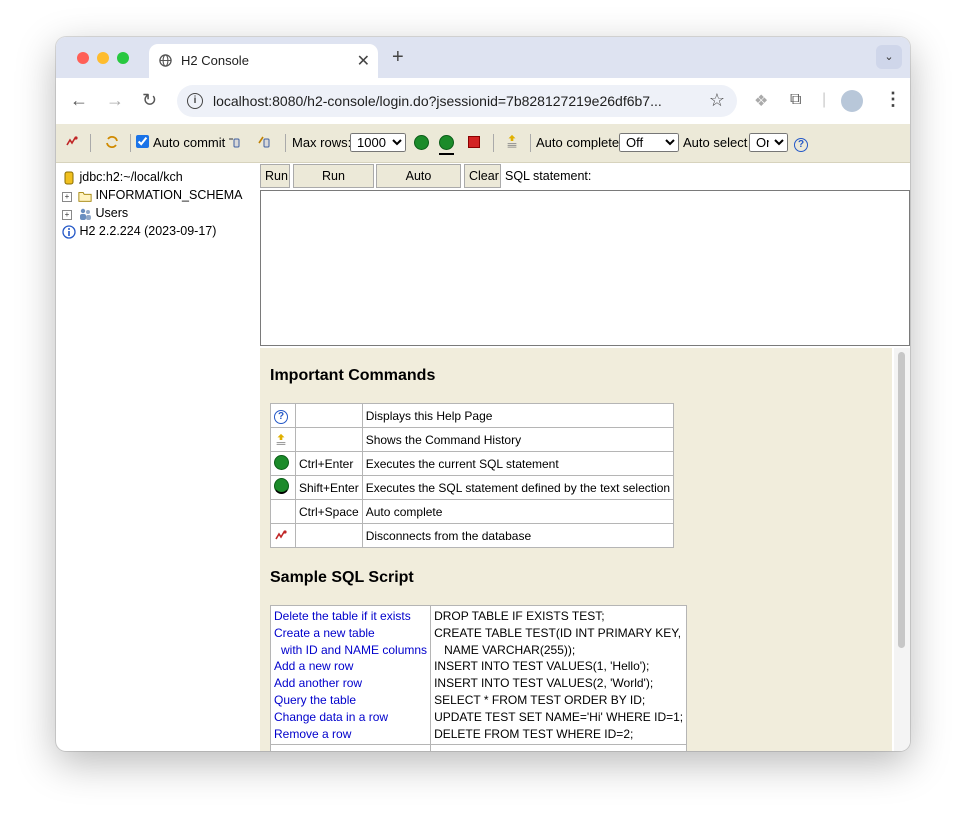 Image resolution: width=966 pixels, height=825 pixels. I want to click on info-icon, so click(69, 232).